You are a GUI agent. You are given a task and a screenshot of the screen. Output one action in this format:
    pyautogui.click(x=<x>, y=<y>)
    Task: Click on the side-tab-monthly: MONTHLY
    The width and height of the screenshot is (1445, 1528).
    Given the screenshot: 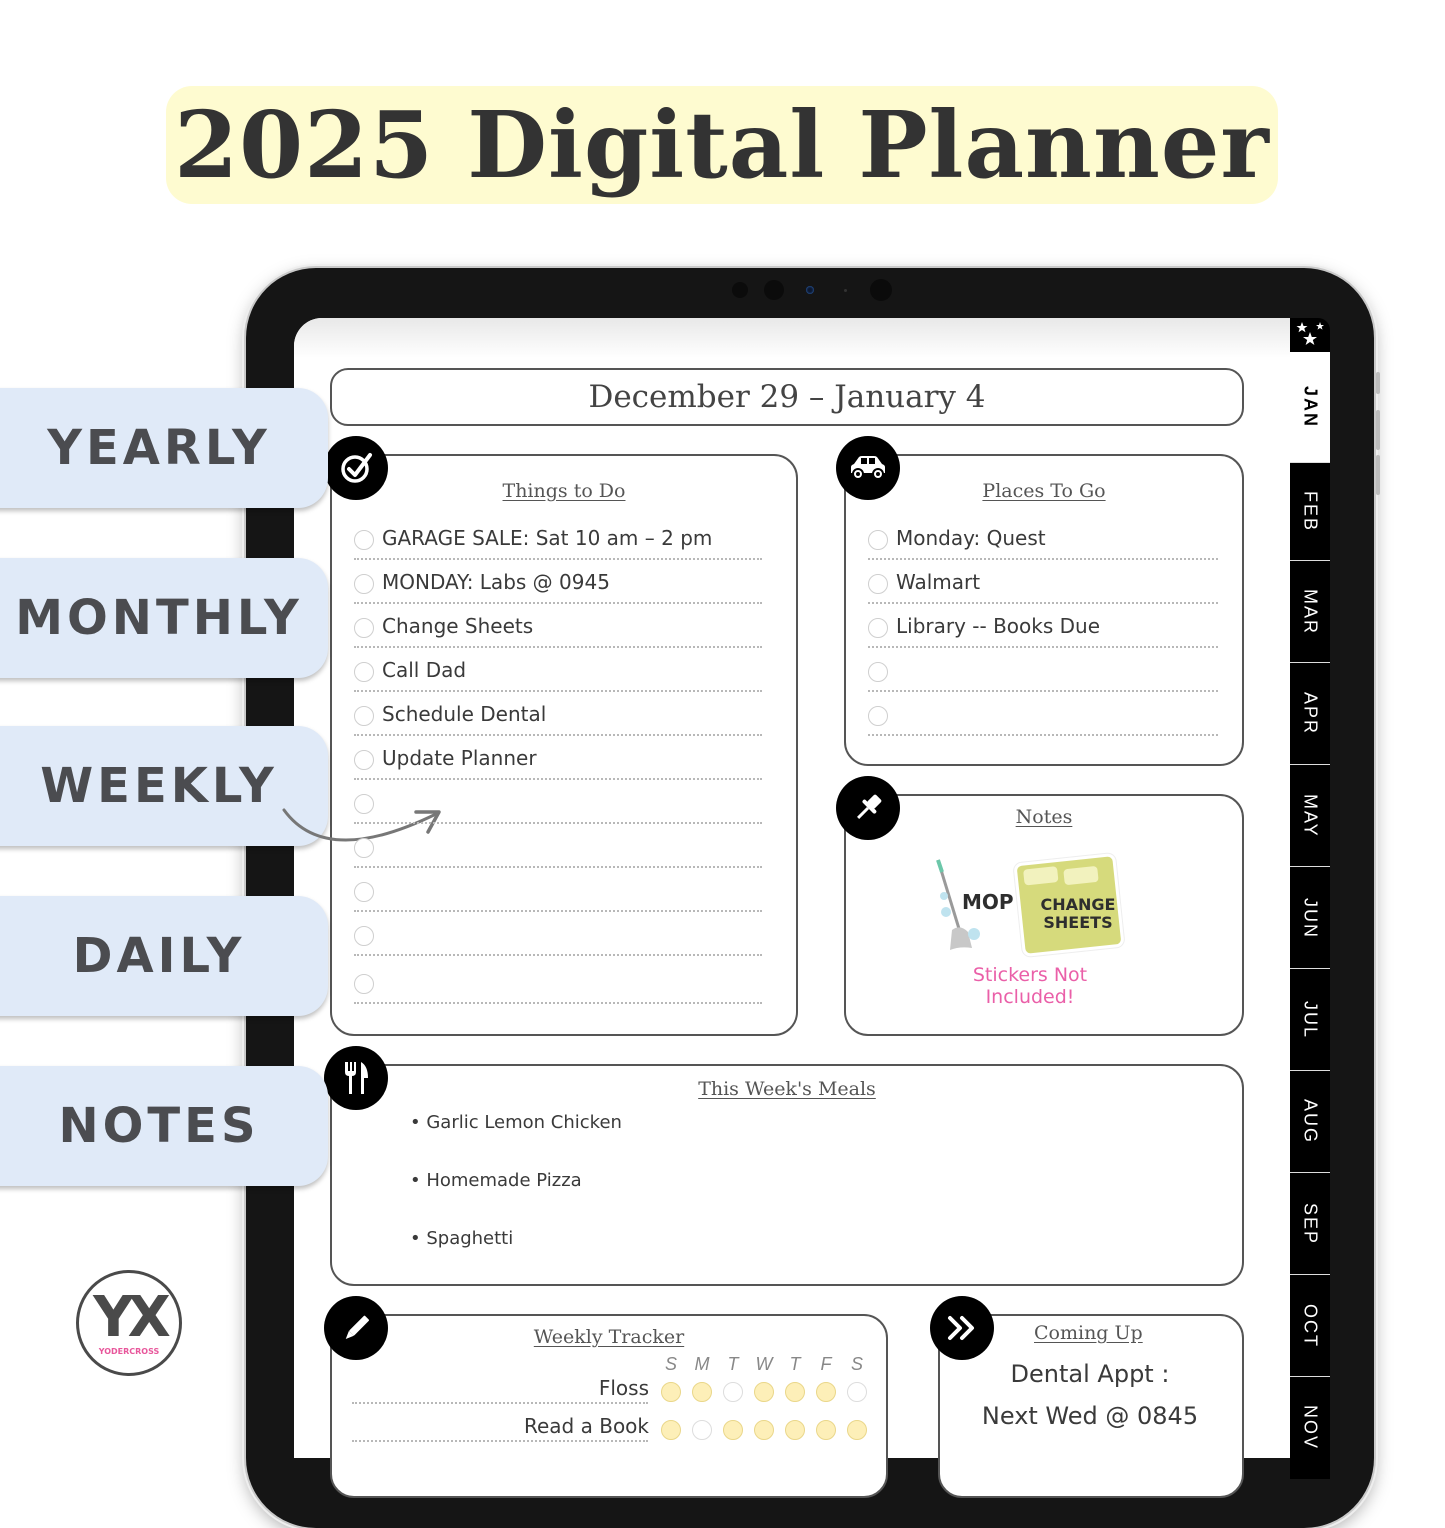 What is the action you would take?
    pyautogui.click(x=164, y=618)
    